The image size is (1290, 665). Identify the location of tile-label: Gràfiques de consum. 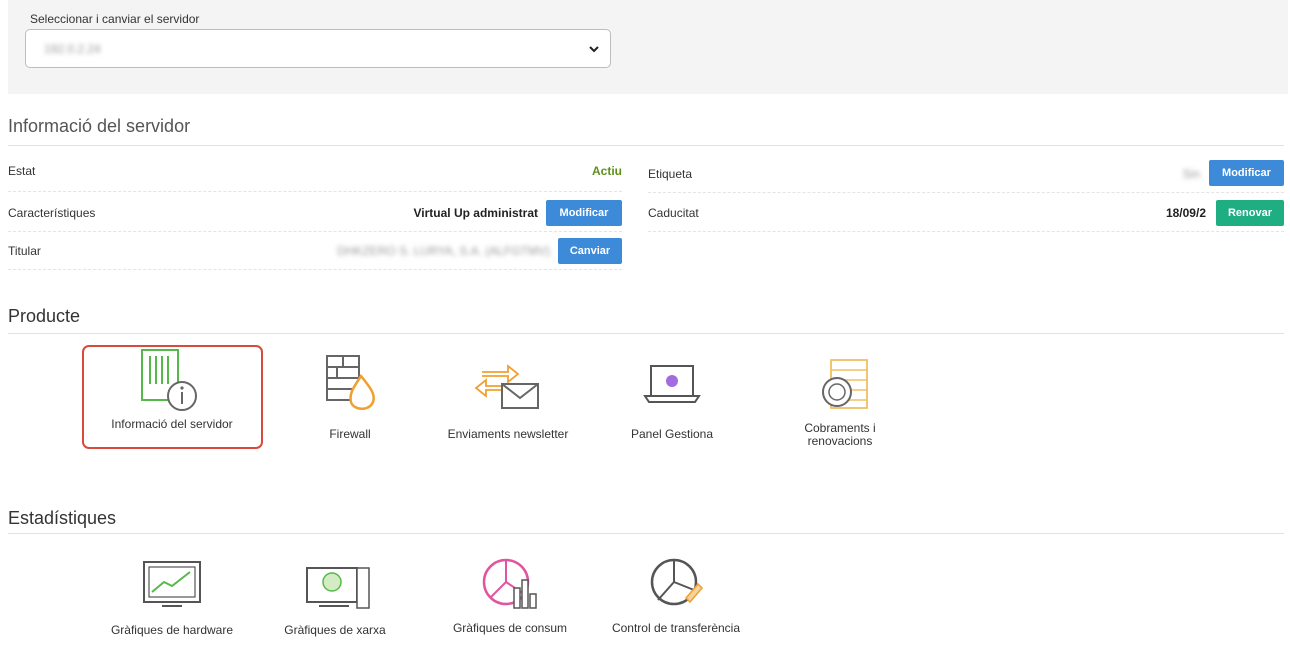
(510, 628).